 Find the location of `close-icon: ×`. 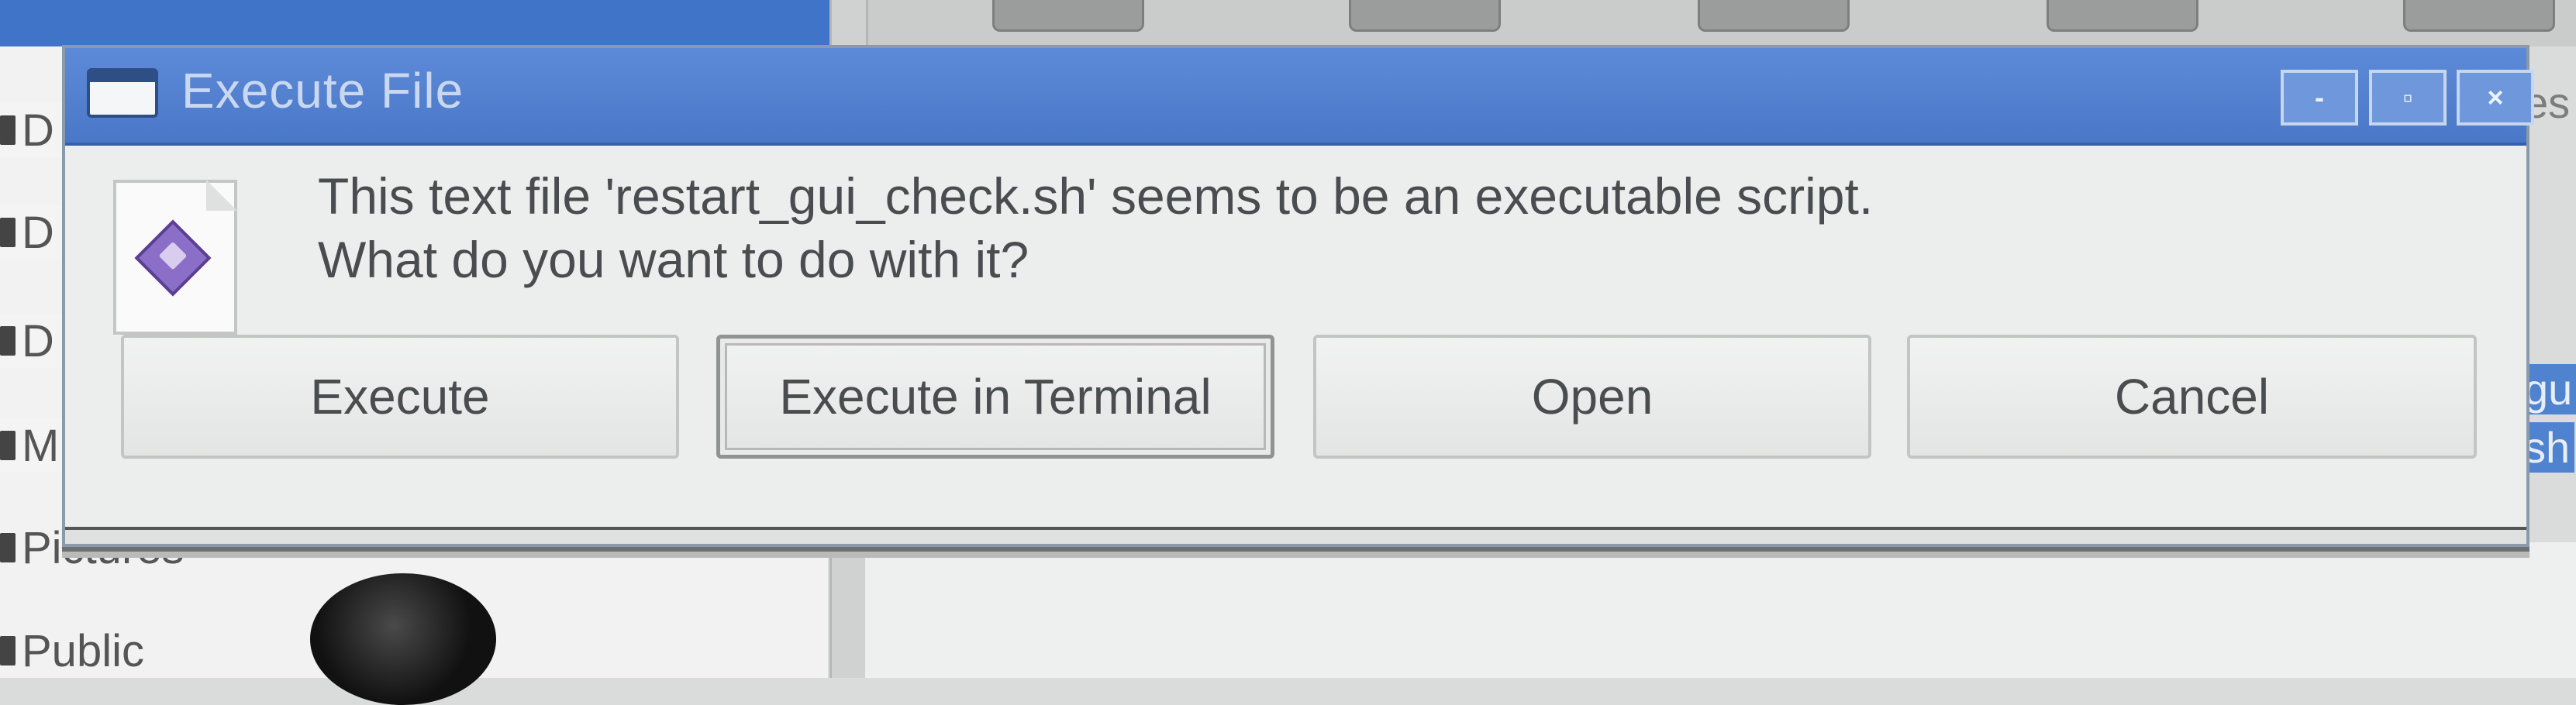

close-icon: × is located at coordinates (2495, 97).